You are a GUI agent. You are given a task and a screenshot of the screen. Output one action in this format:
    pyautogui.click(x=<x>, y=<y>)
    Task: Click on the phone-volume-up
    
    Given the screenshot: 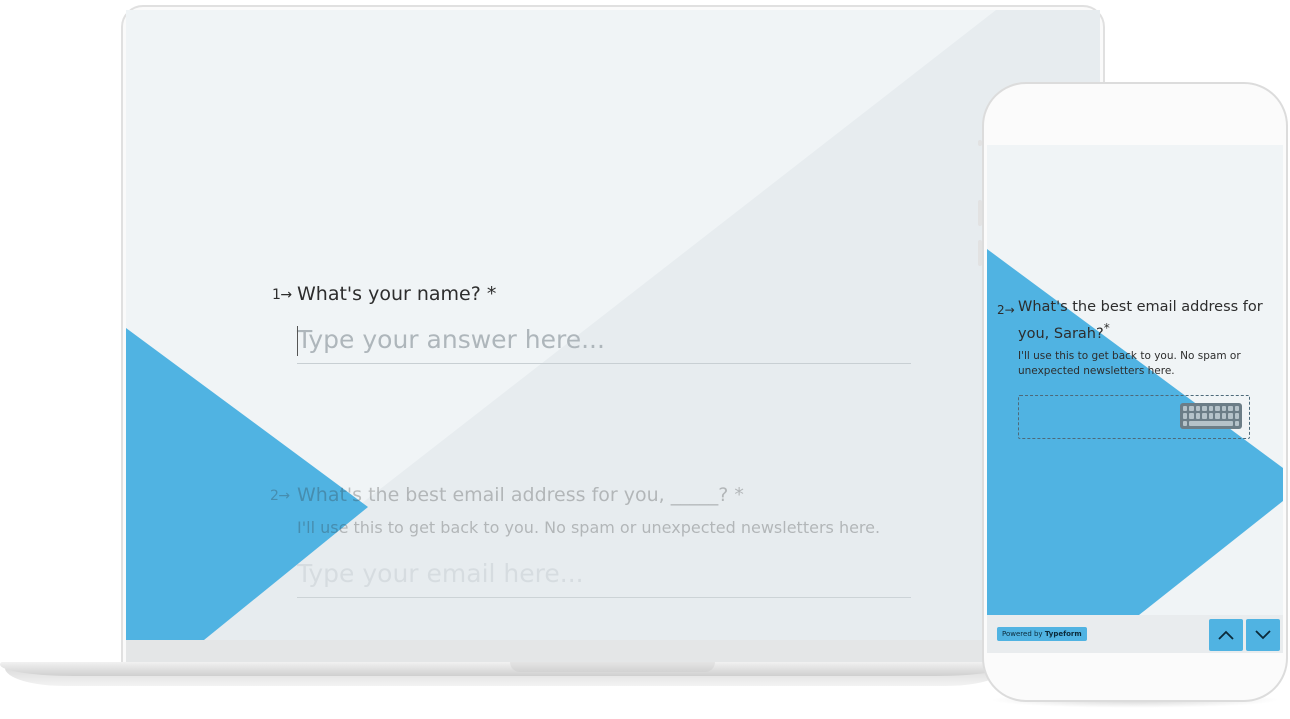 What is the action you would take?
    pyautogui.click(x=980, y=213)
    